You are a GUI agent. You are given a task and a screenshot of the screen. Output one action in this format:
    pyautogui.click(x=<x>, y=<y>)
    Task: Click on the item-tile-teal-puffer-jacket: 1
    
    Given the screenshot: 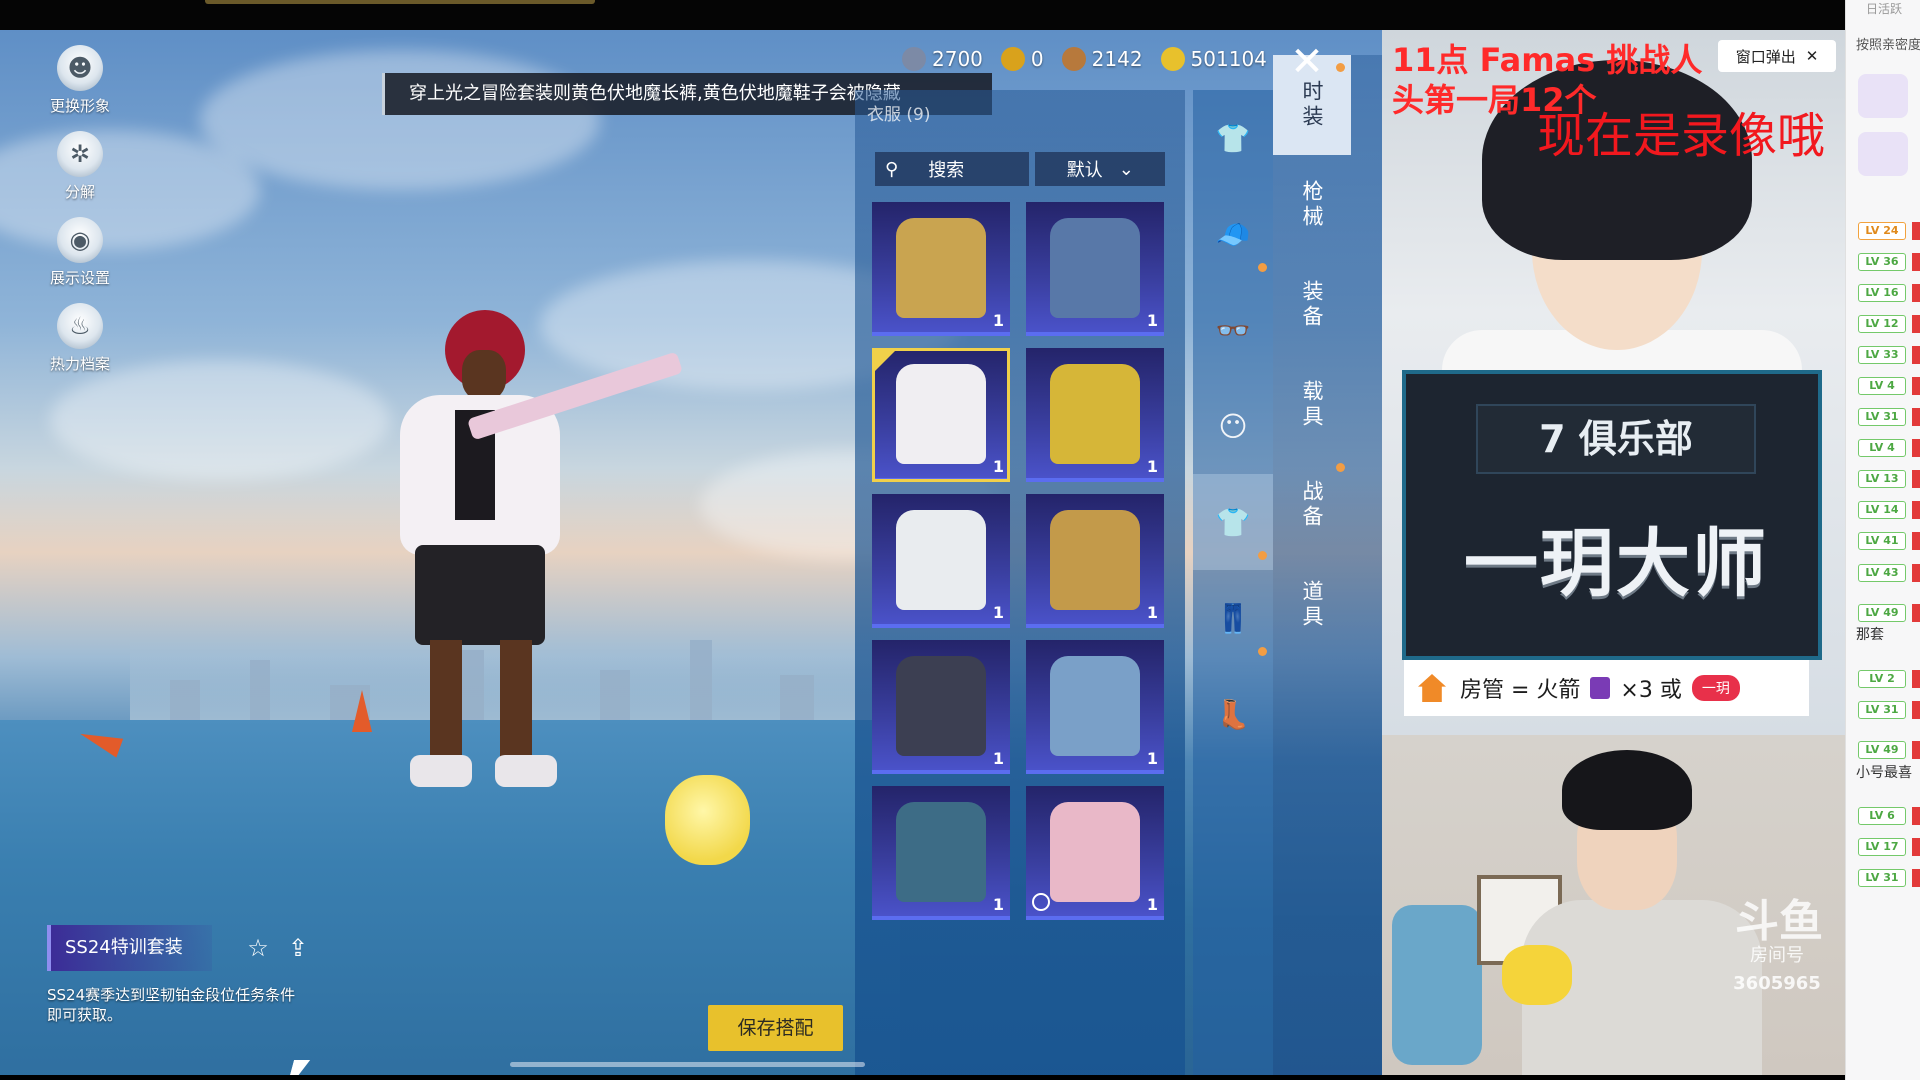 What is the action you would take?
    pyautogui.click(x=941, y=853)
    